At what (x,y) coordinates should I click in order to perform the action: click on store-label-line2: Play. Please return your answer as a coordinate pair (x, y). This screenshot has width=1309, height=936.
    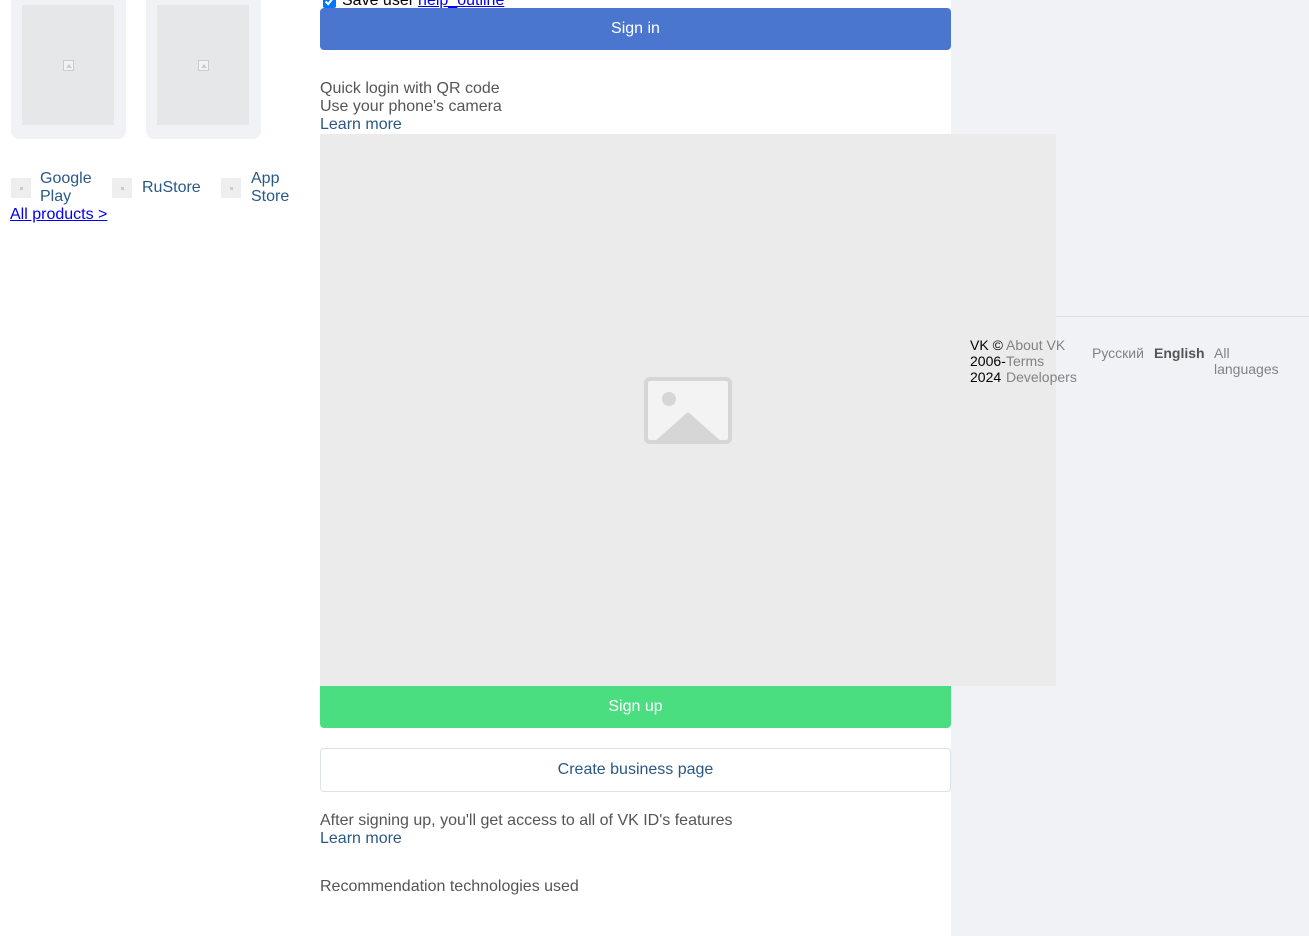
    Looking at the image, I should click on (56, 196).